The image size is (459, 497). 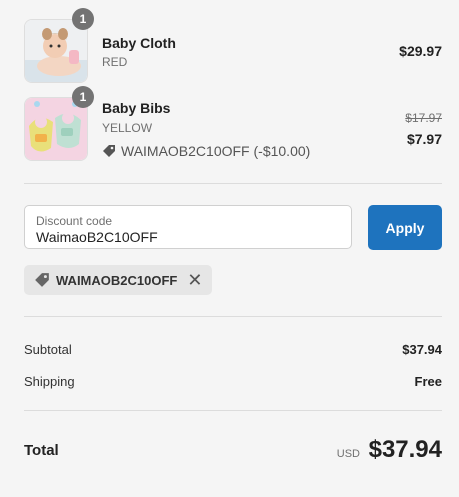 I want to click on item-discount-text: WAIMAOB2C10OFF (-$10.00), so click(x=216, y=151).